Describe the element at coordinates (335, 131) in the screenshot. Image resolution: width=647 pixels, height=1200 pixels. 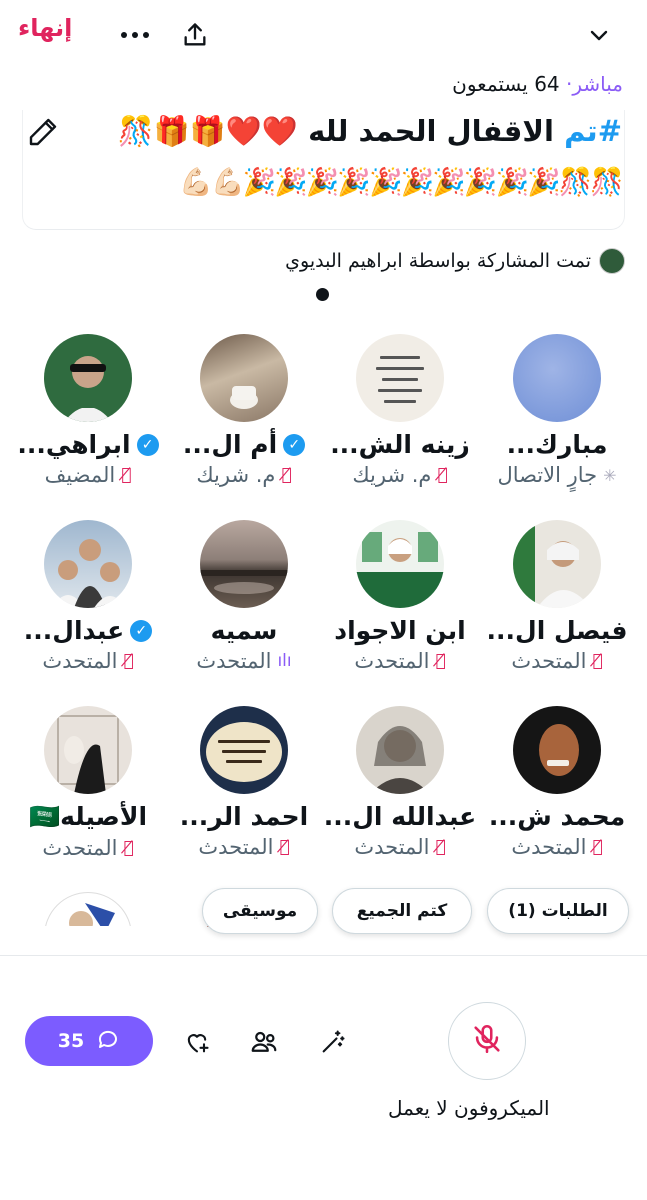
I see `title-text: الاقفال الحمد لله ❤️❤️🎁🎁🎊` at that location.